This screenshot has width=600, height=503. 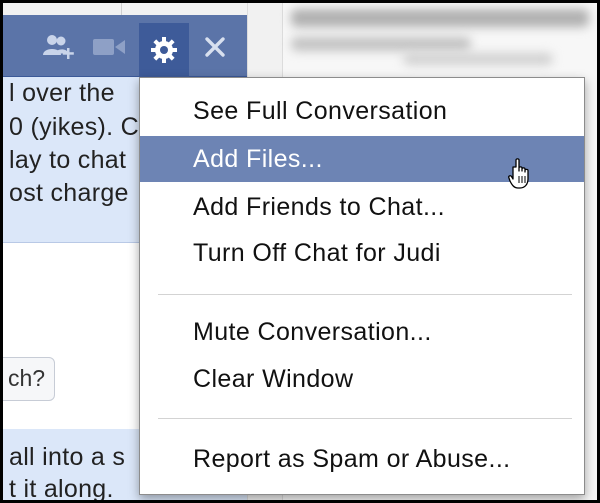 I want to click on message-line: ost charge, so click(x=69, y=193).